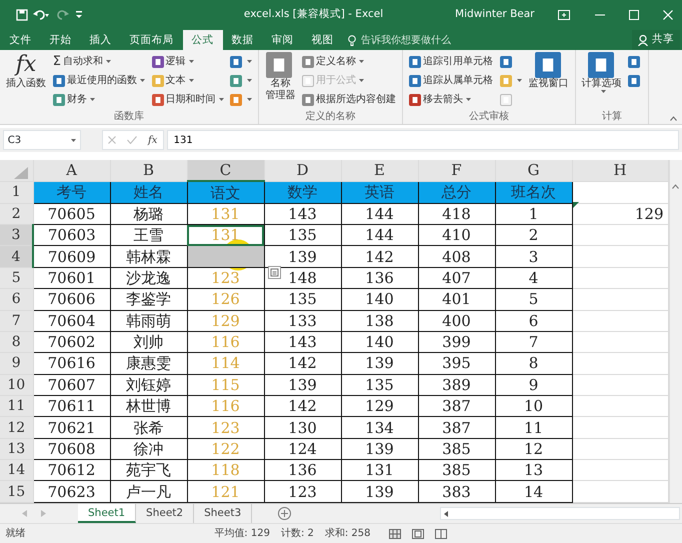 This screenshot has height=543, width=682. Describe the element at coordinates (71, 171) in the screenshot. I see `column-header: A` at that location.